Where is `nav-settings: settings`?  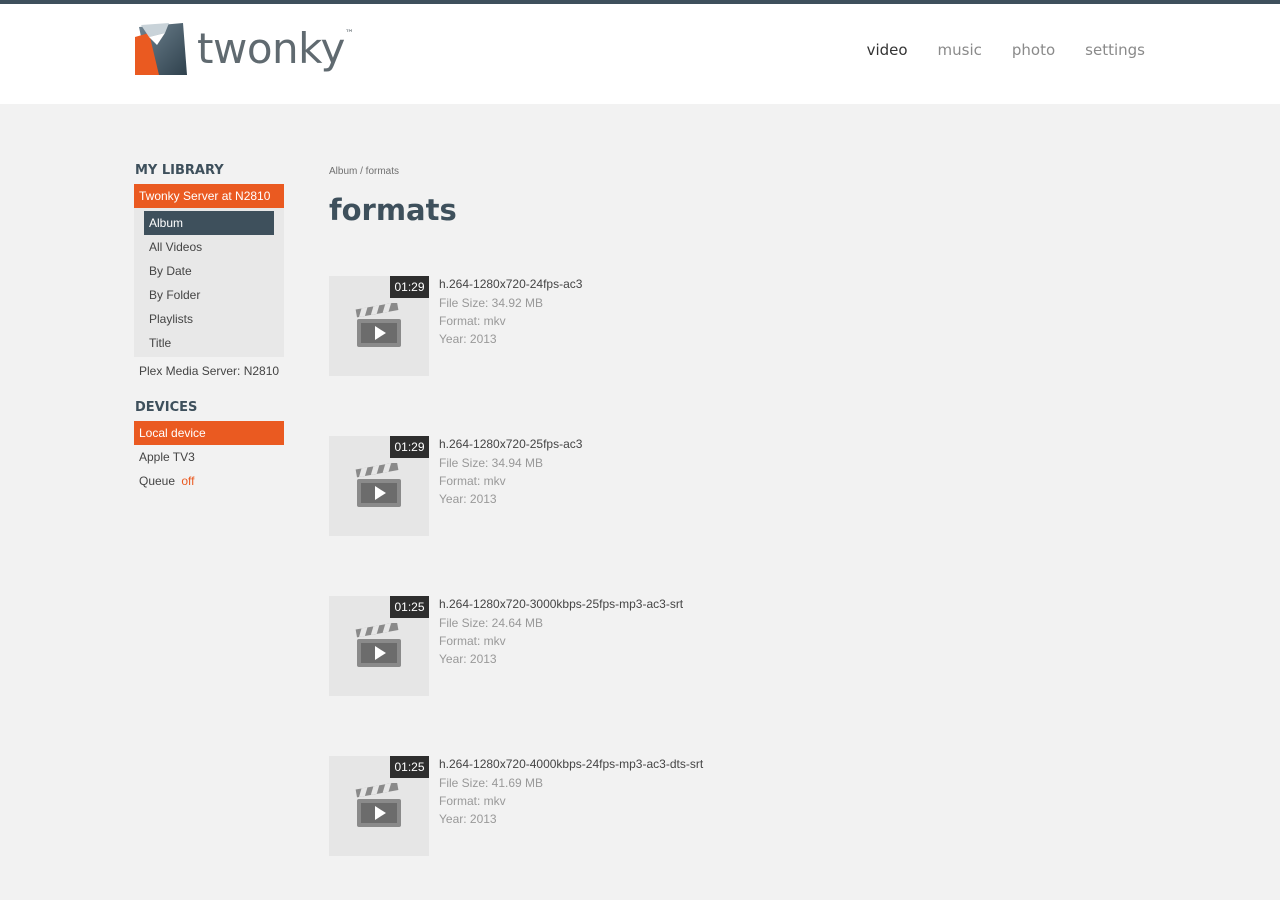 nav-settings: settings is located at coordinates (1115, 50).